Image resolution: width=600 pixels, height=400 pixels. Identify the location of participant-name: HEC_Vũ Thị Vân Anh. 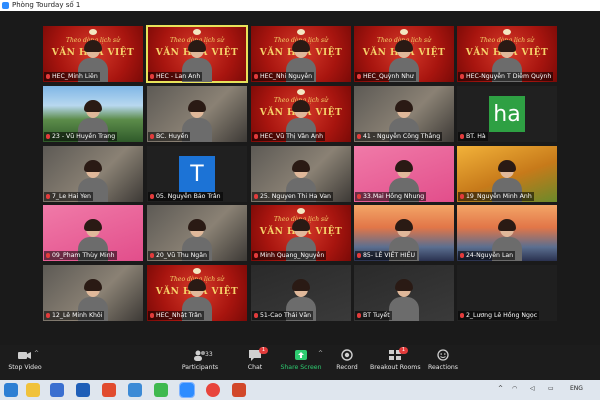
(288, 136).